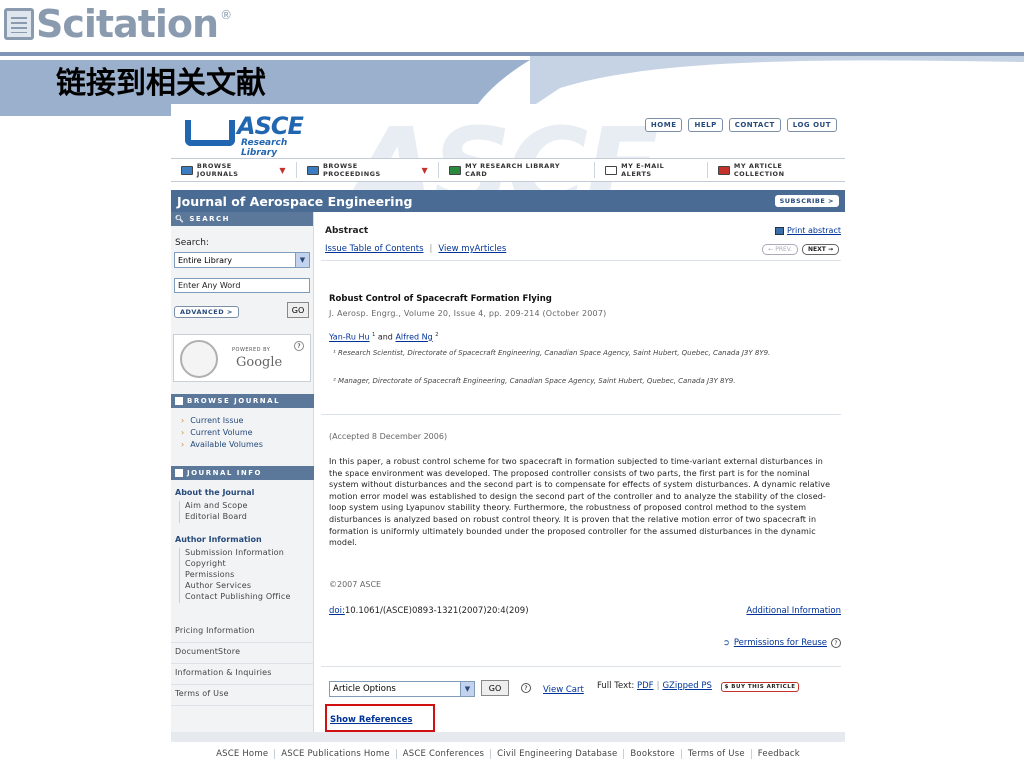 The height and width of the screenshot is (768, 1024). What do you see at coordinates (243, 754) in the screenshot?
I see `footer-asce-home: ASCE Home` at bounding box center [243, 754].